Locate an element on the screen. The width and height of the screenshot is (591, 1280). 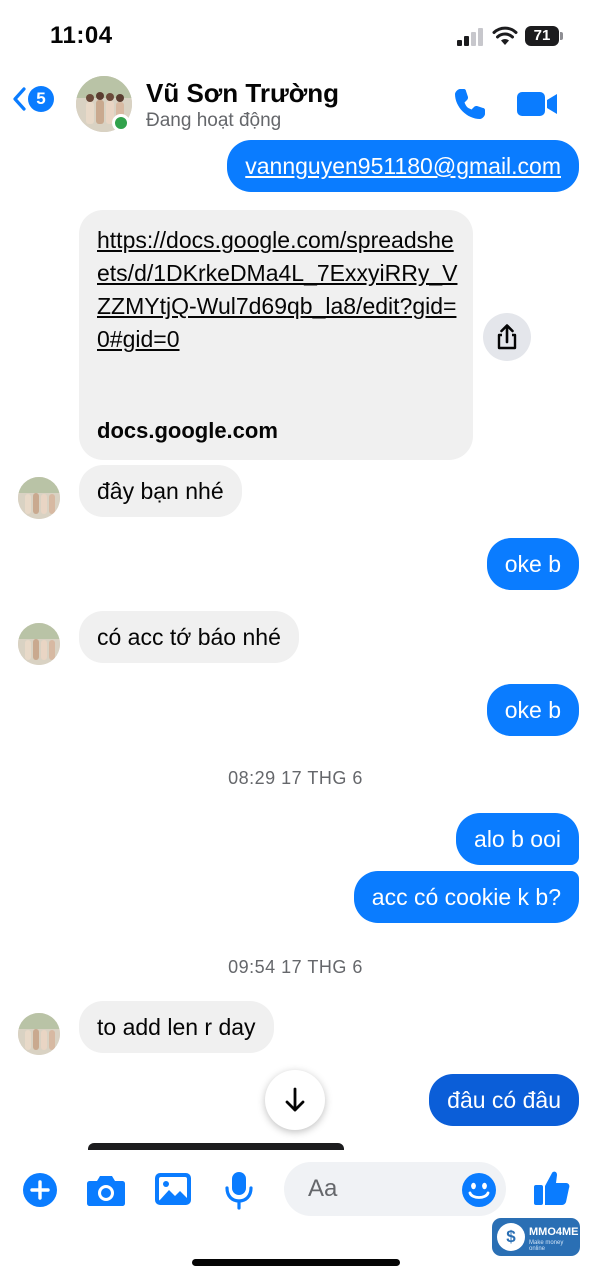
phone-call-icon is located at coordinates (470, 104).